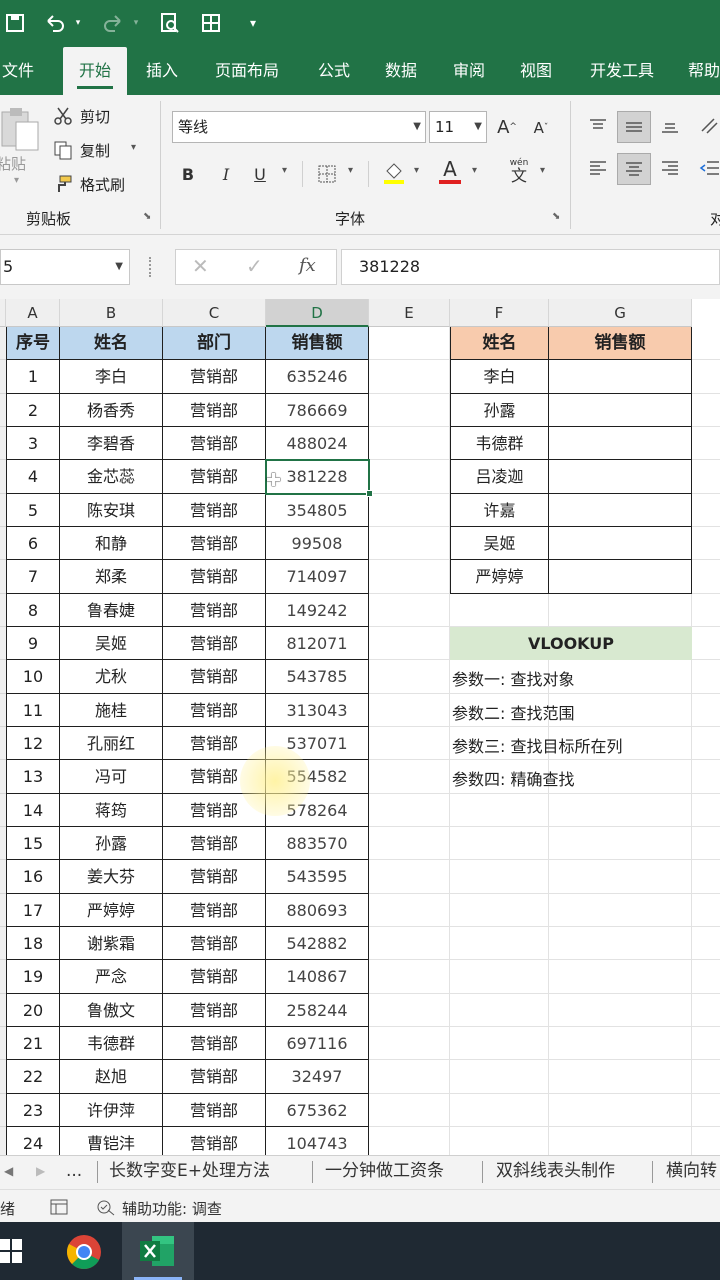 This screenshot has width=720, height=1280. What do you see at coordinates (106, 1209) in the screenshot?
I see `accessibility-icon` at bounding box center [106, 1209].